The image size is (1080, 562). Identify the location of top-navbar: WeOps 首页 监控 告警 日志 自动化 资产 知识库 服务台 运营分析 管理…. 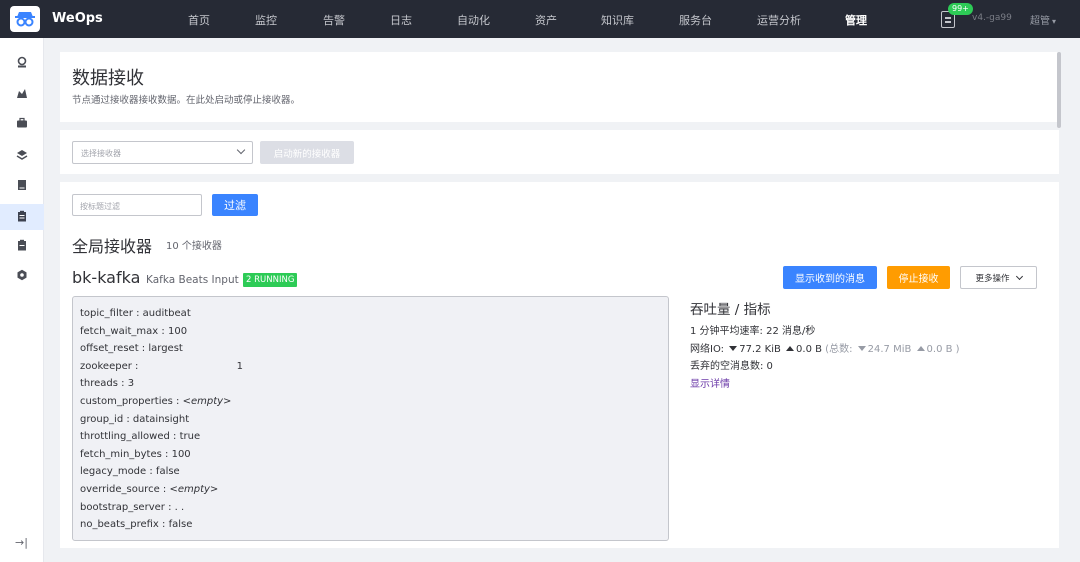
(540, 19).